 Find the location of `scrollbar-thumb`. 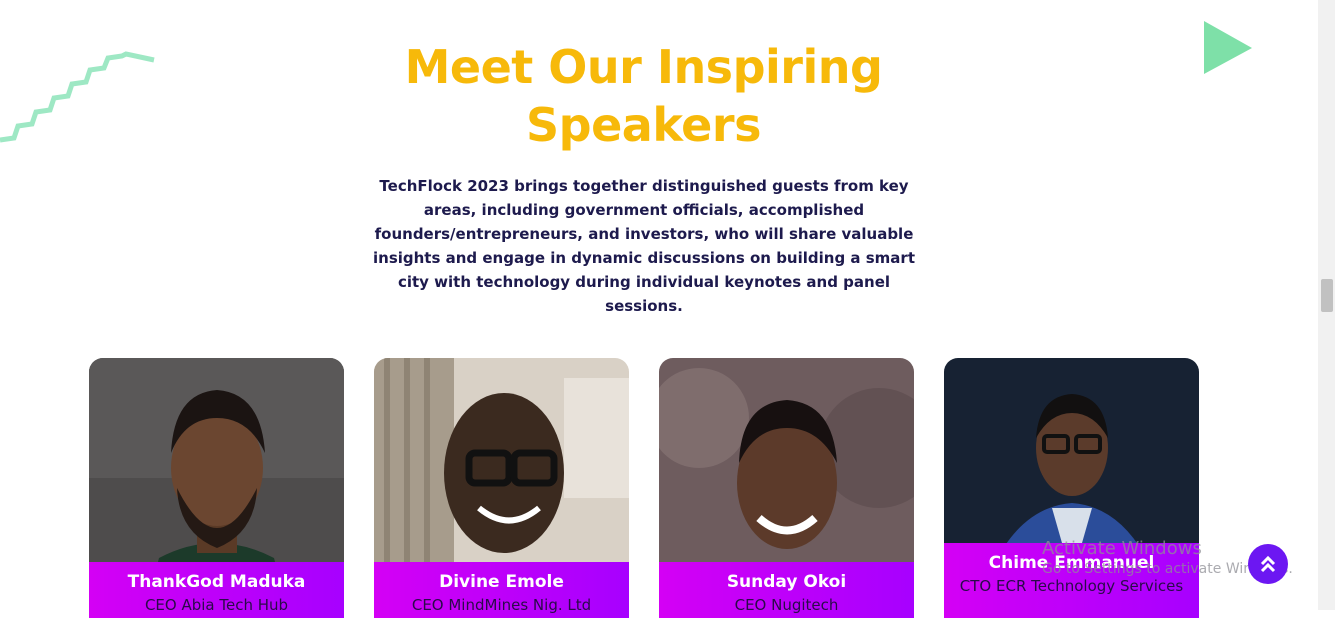

scrollbar-thumb is located at coordinates (1327, 295).